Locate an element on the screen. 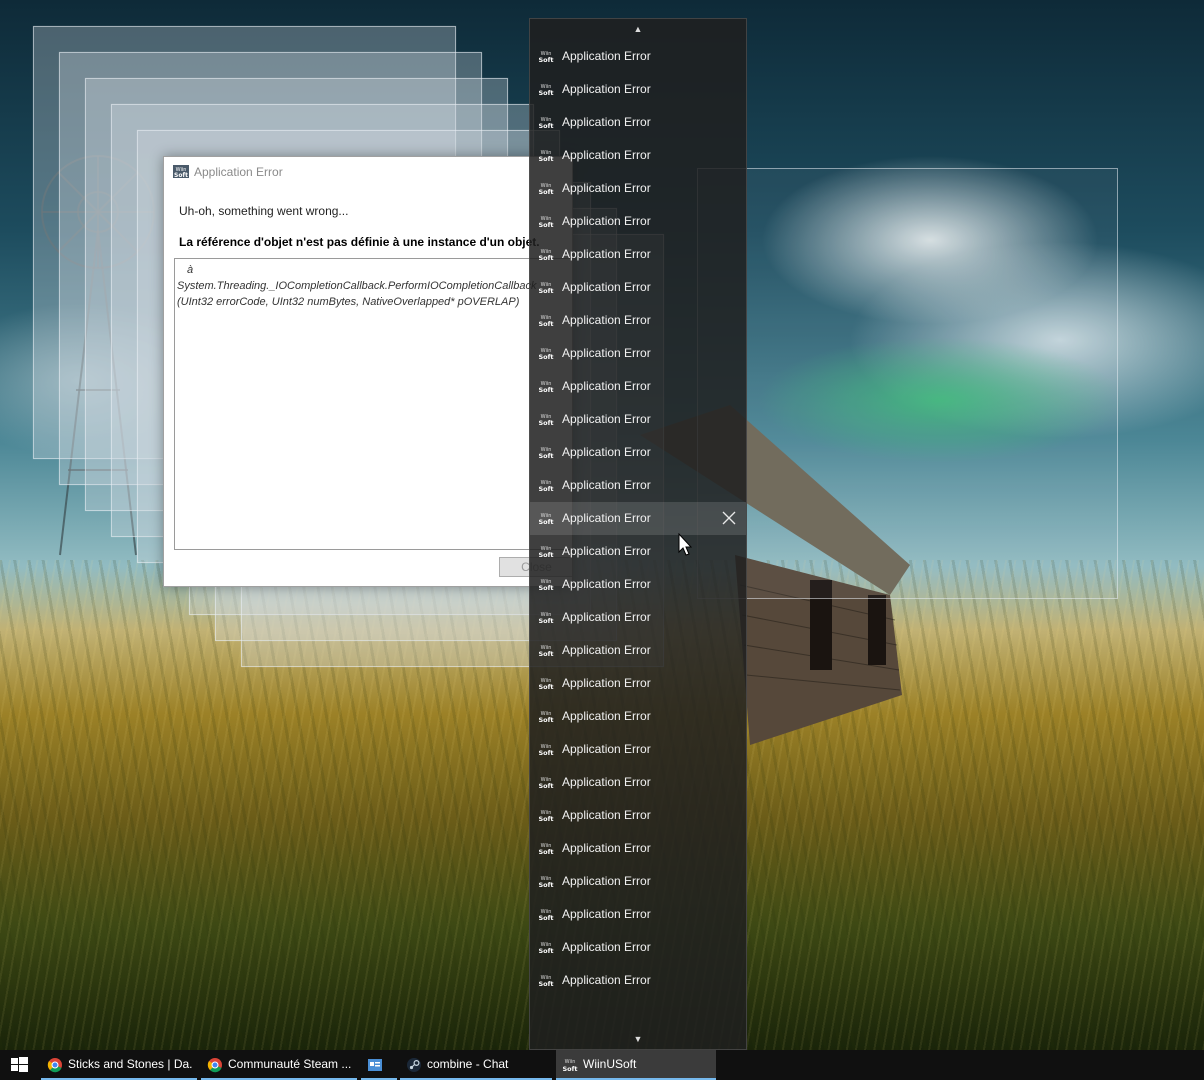 Image resolution: width=1204 pixels, height=1080 pixels. taskbar-item: Wiin Soft WiinUSoft is located at coordinates (636, 1065).